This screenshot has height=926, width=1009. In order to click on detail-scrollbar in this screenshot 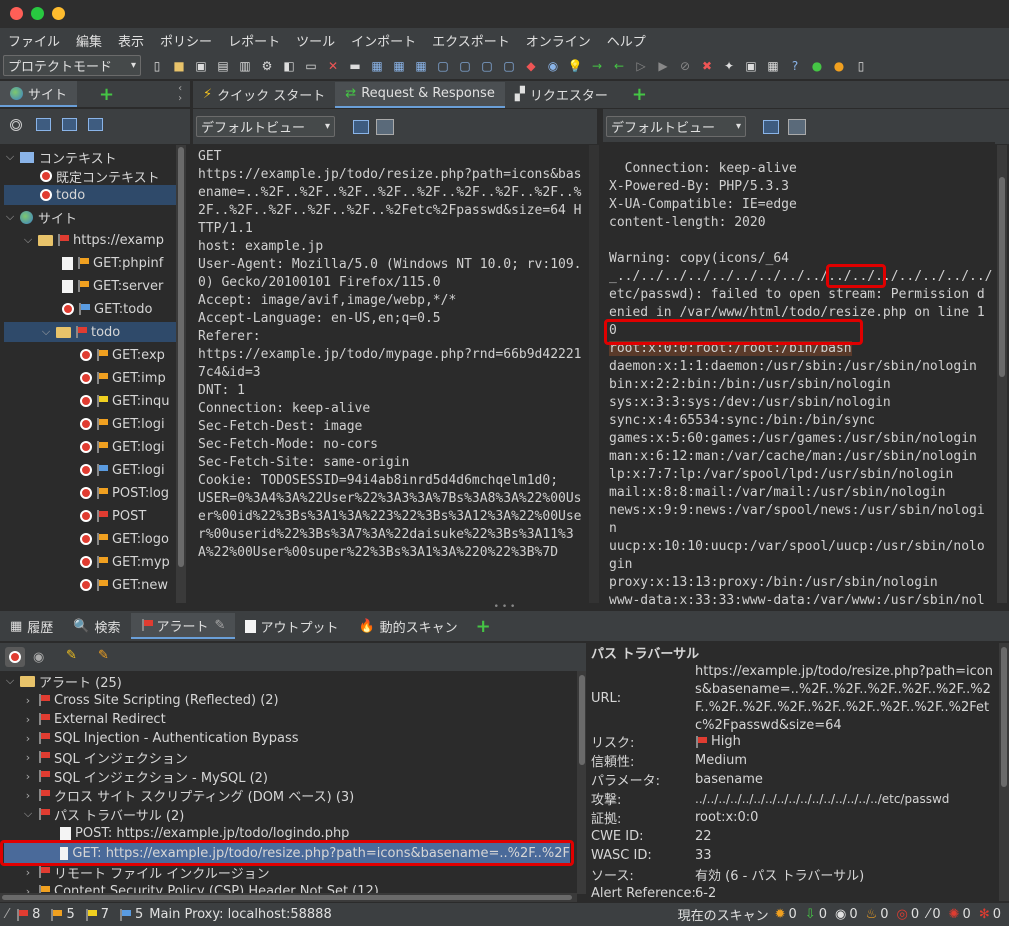, I will do `click(1004, 772)`.